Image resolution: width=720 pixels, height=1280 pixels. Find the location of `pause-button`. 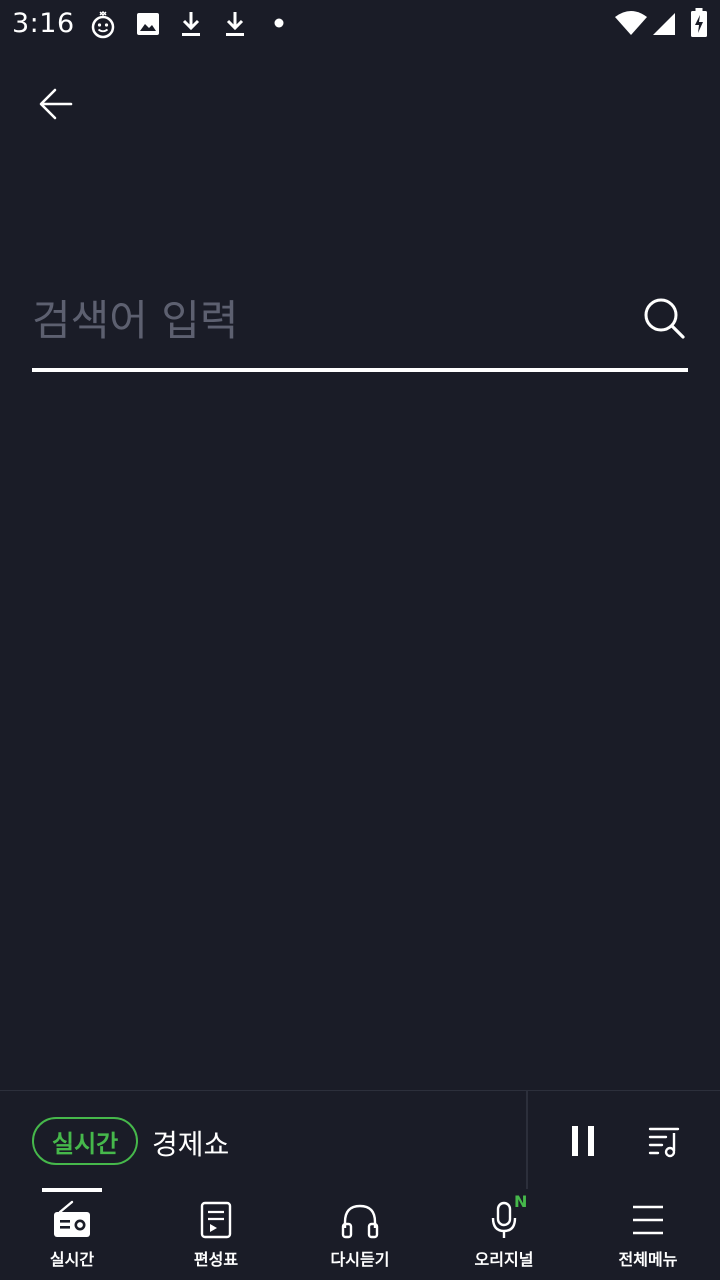

pause-button is located at coordinates (584, 1141).